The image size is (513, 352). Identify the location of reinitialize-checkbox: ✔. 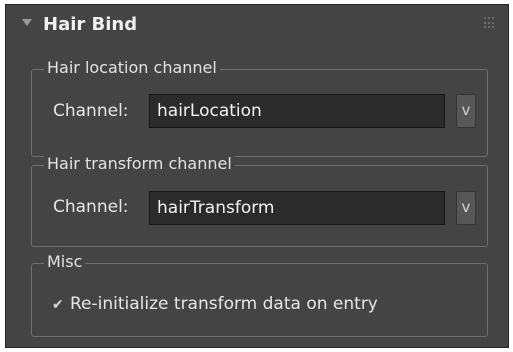
(59, 305).